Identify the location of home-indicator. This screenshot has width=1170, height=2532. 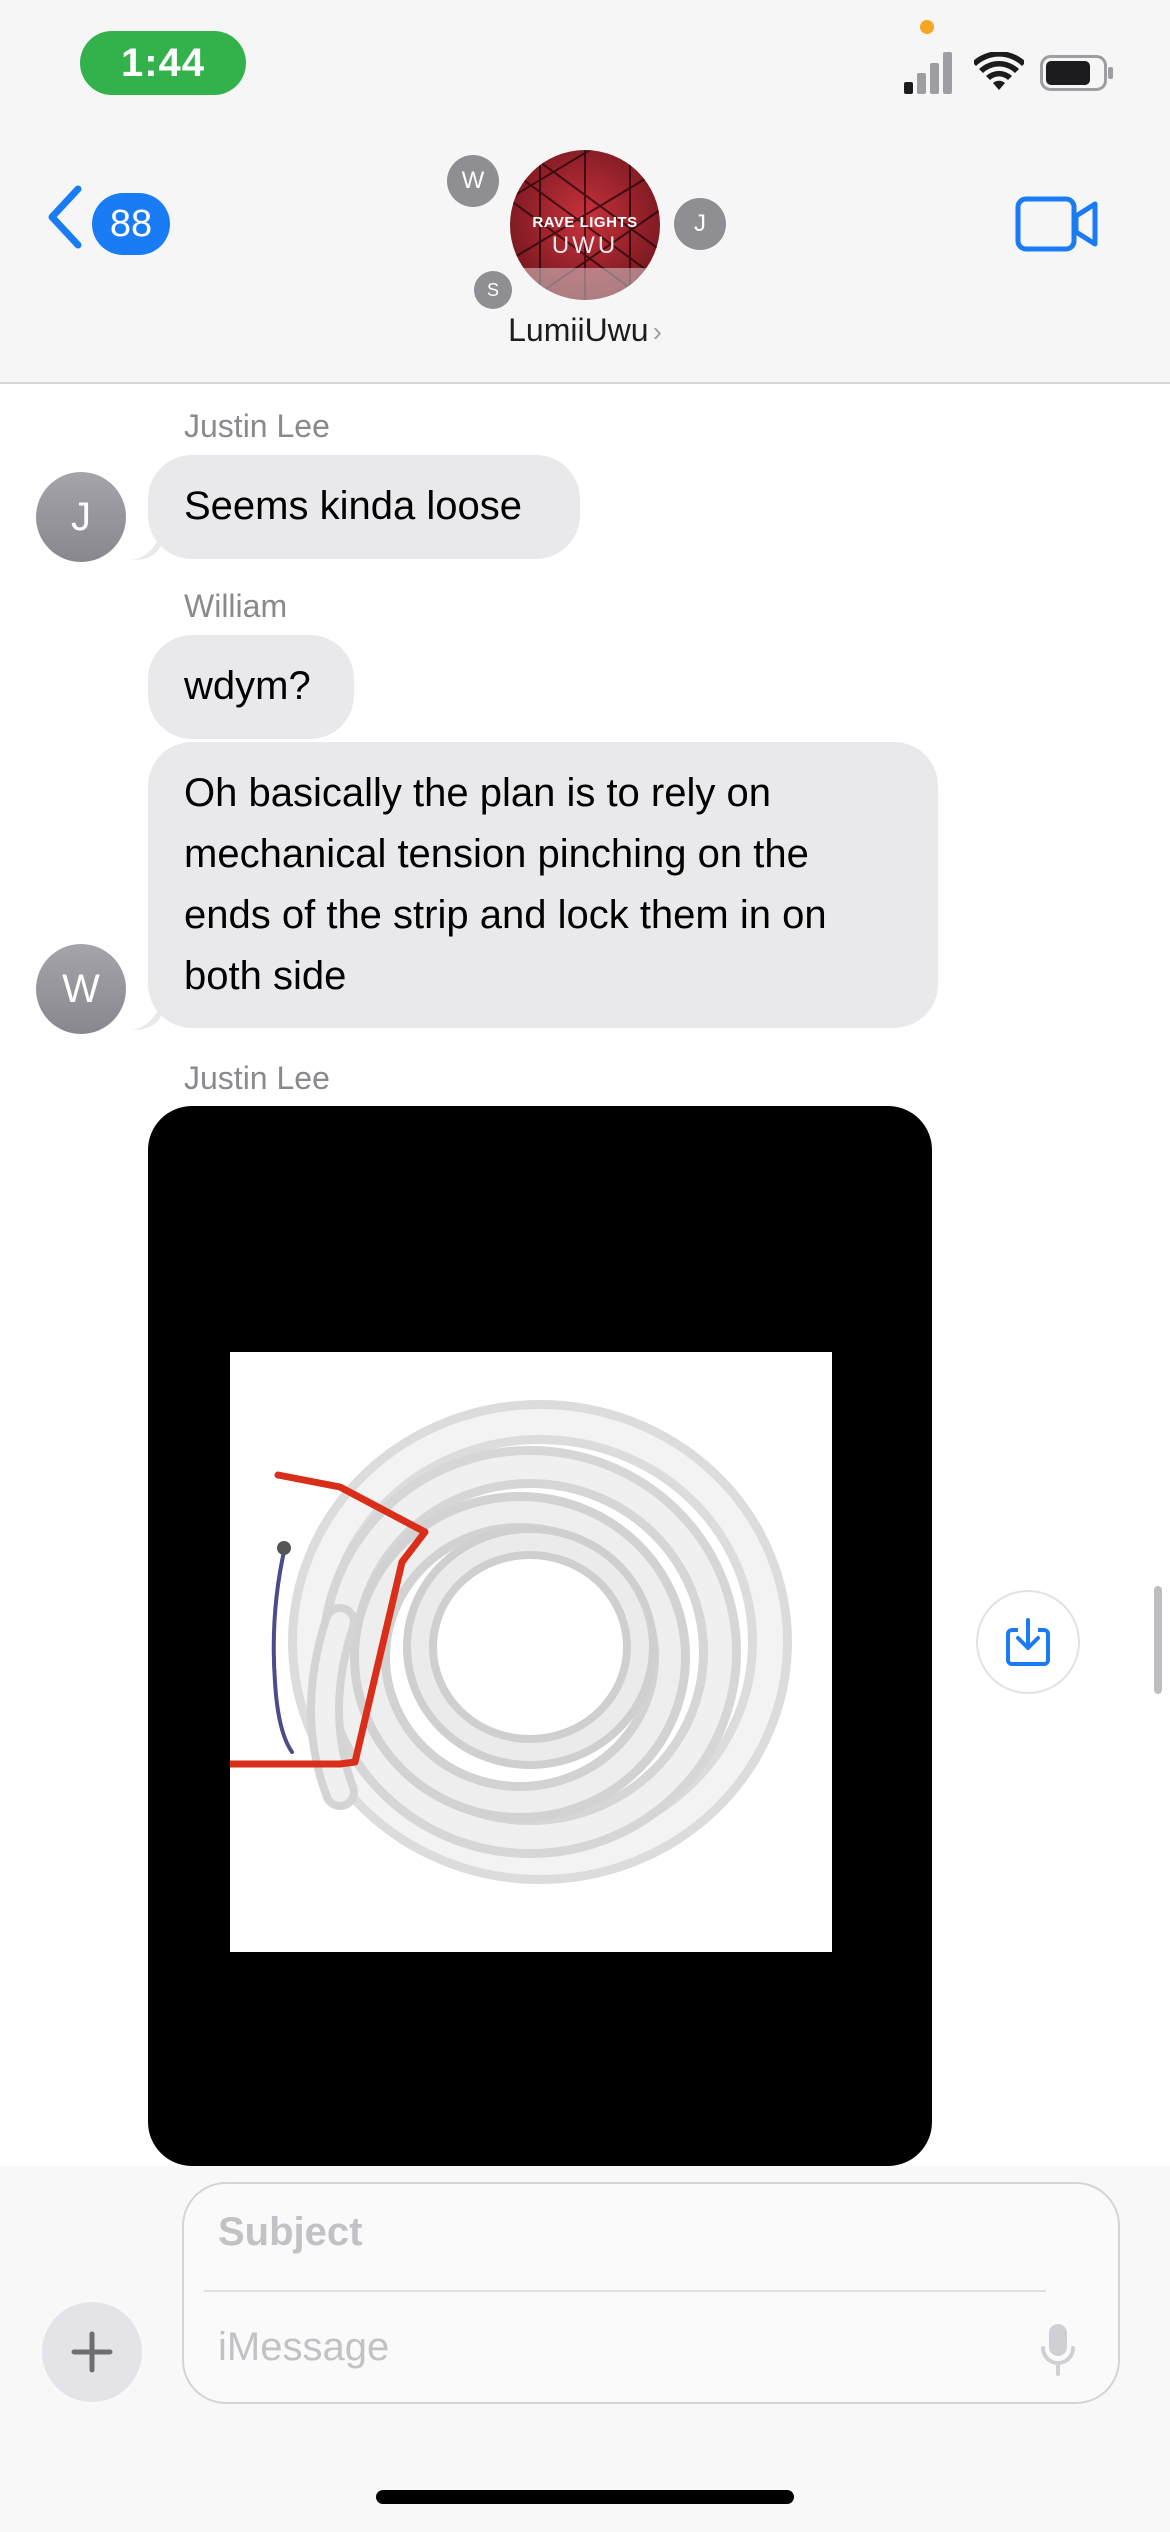
(585, 2497).